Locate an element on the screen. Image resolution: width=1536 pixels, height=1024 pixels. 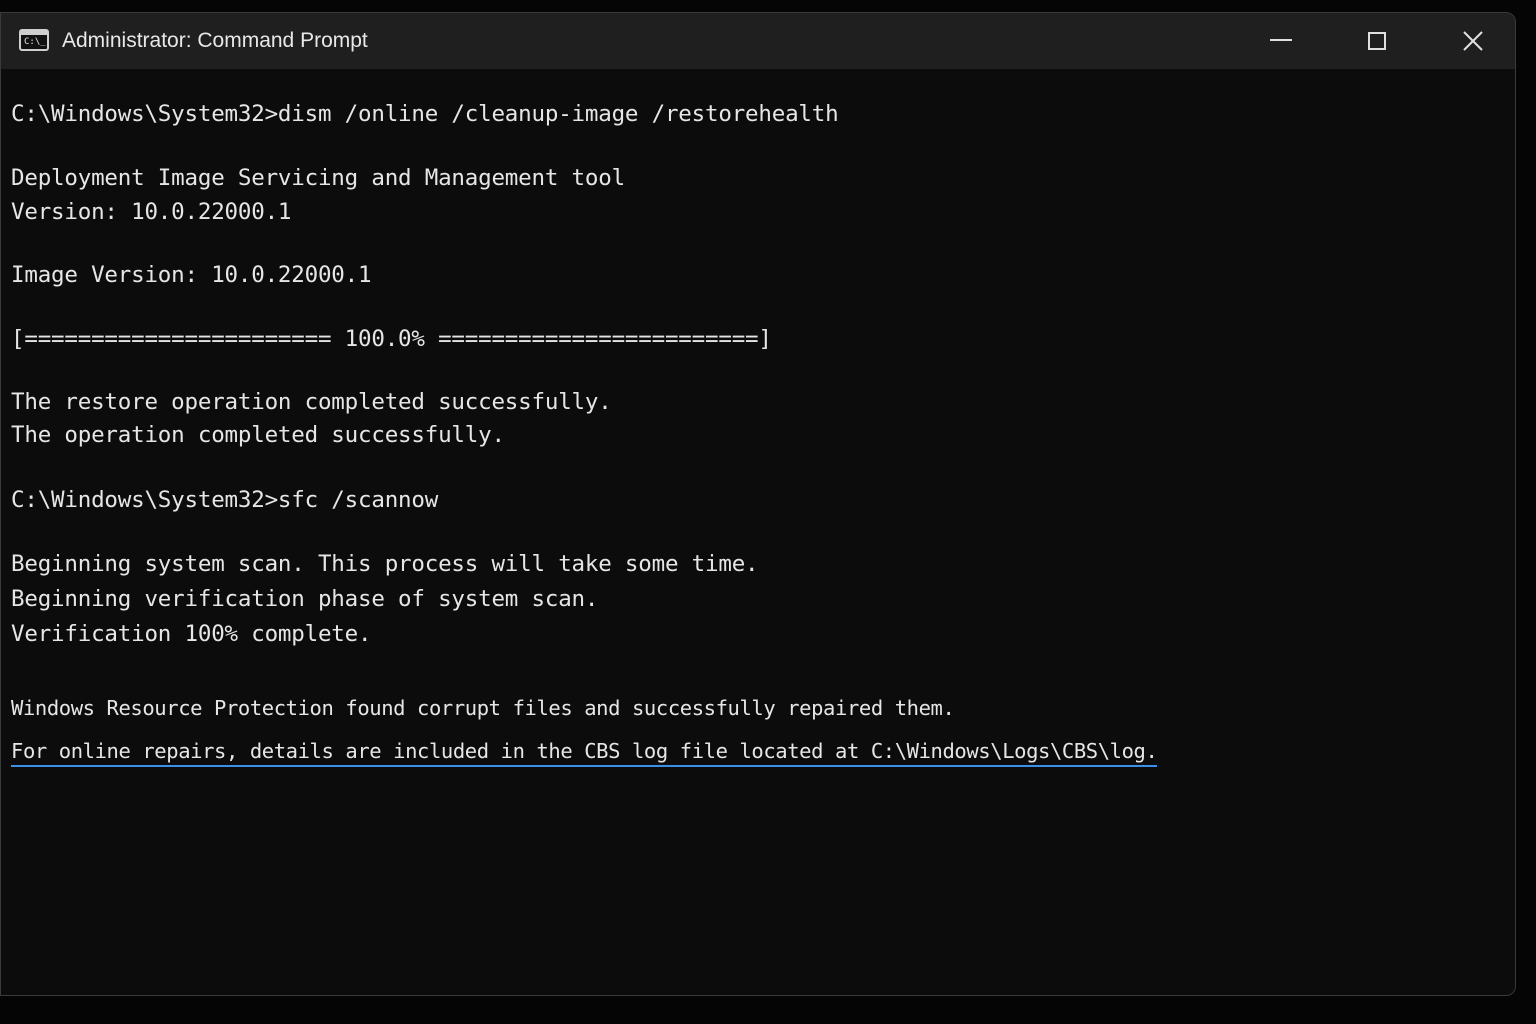
minimize-button is located at coordinates (1281, 41).